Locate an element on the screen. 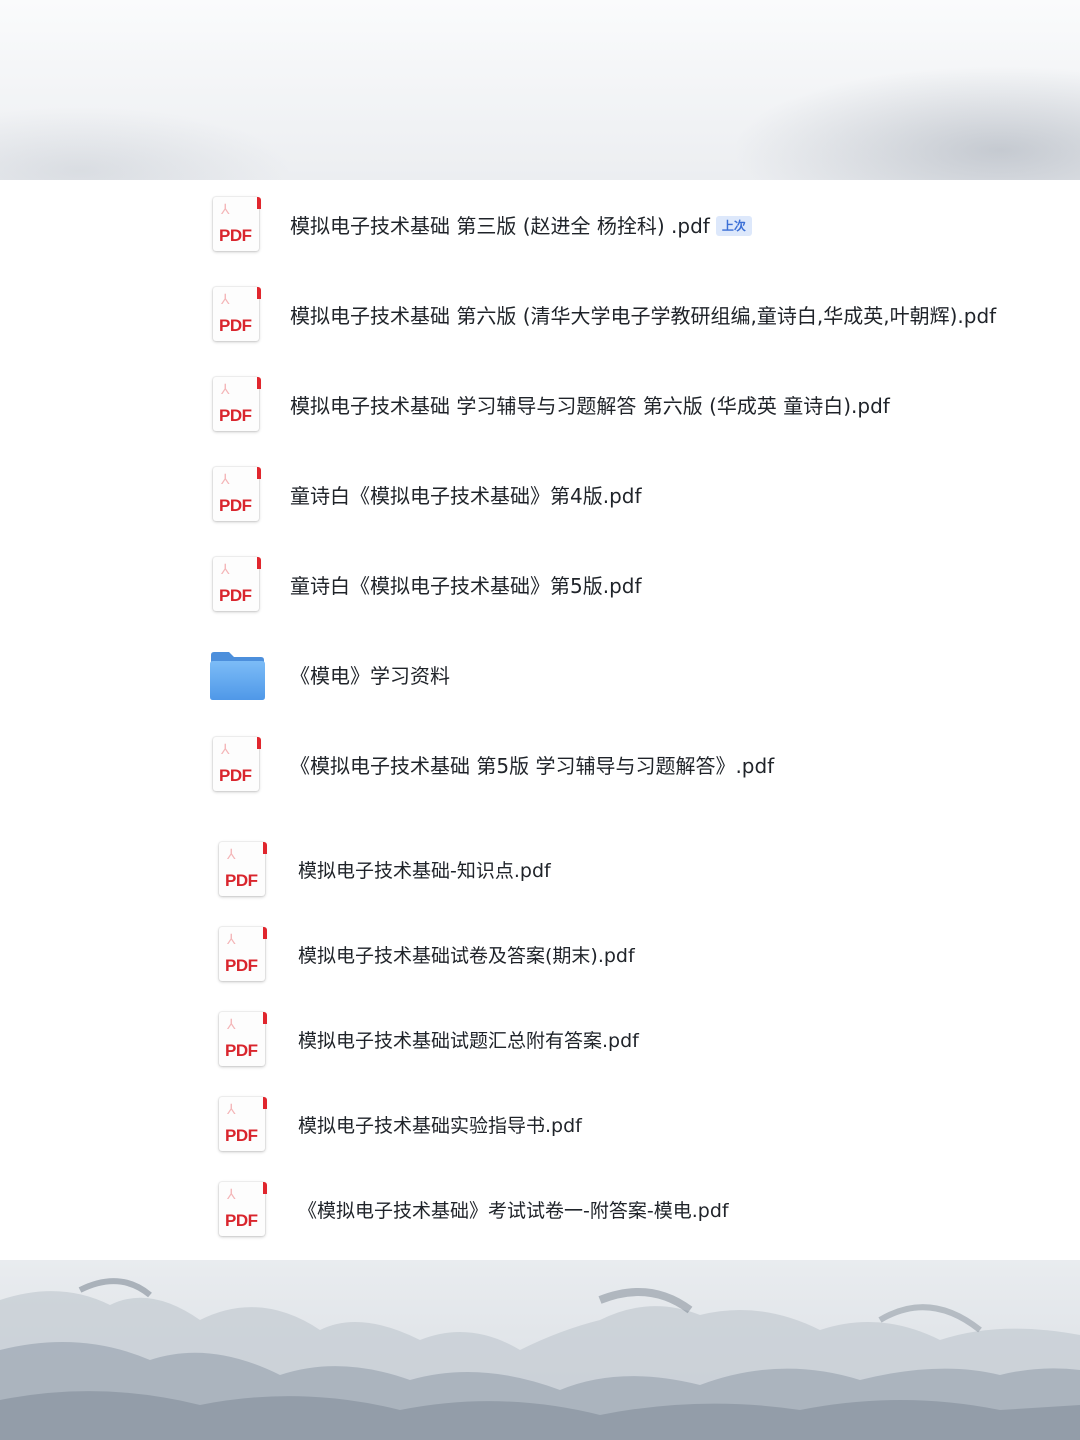  last-opened-badge: 上次 is located at coordinates (733, 226).